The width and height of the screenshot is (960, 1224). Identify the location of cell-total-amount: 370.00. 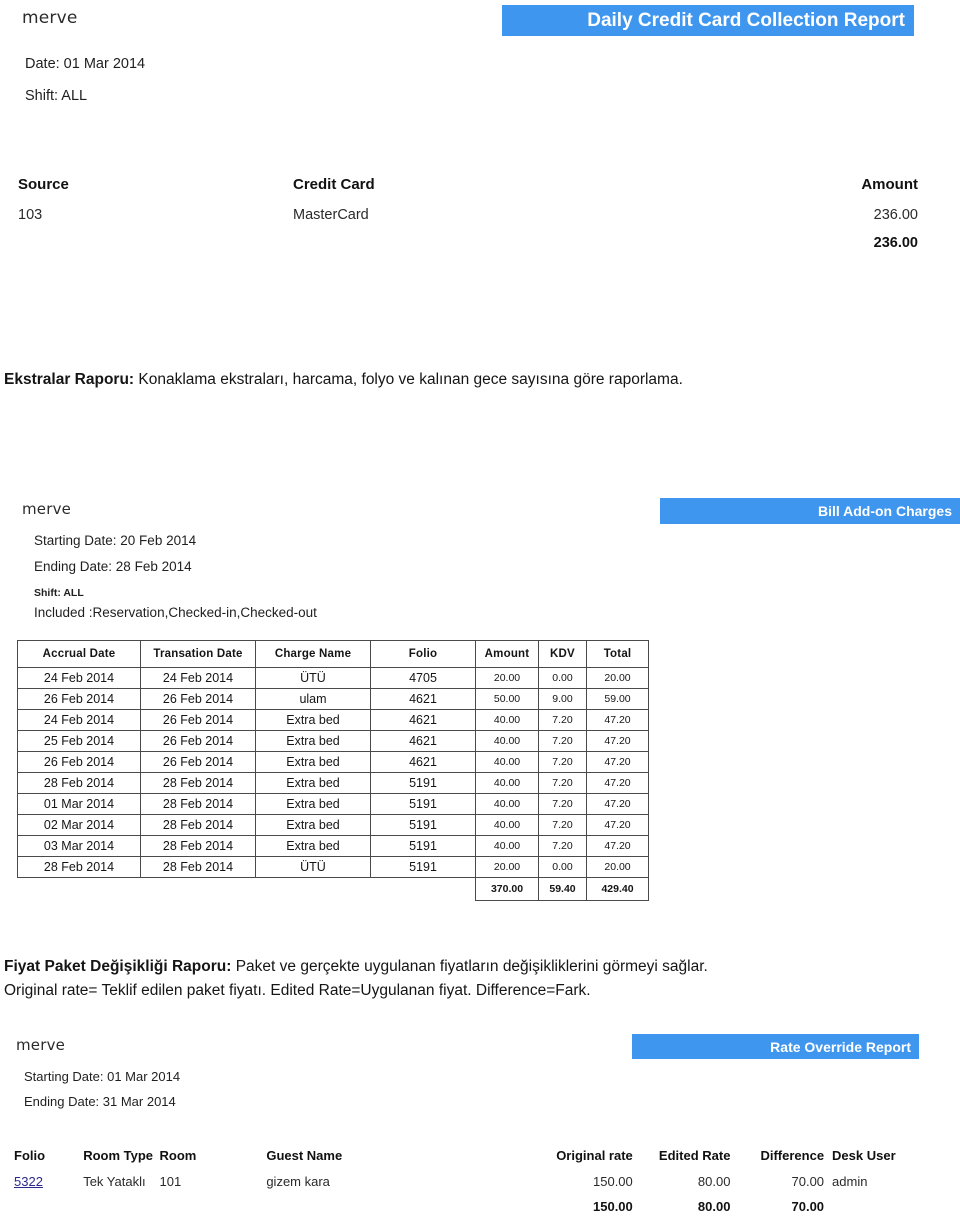
(507, 889).